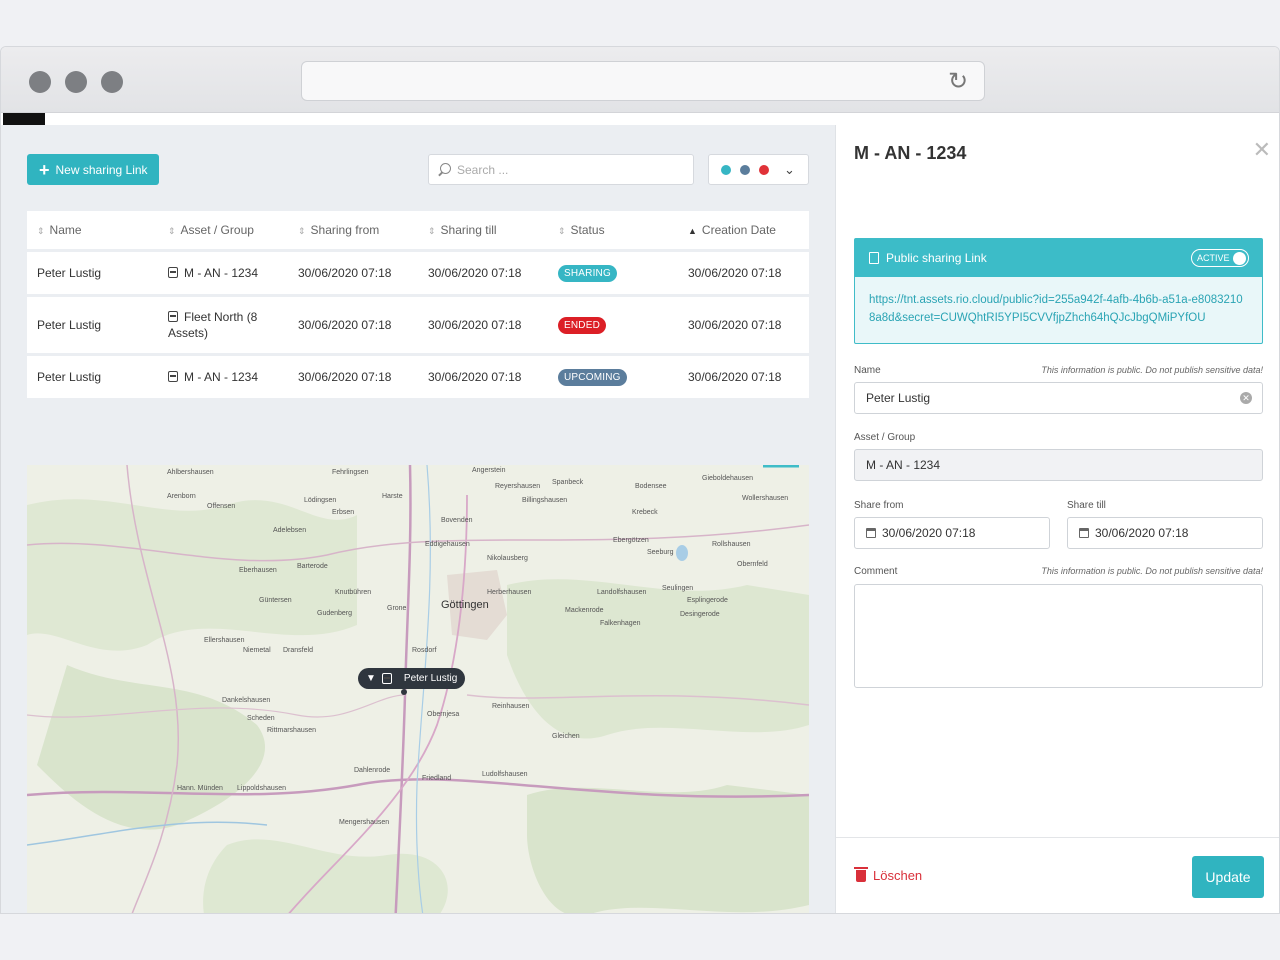 The width and height of the screenshot is (1280, 960). Describe the element at coordinates (44, 169) in the screenshot. I see `plus-icon: +` at that location.